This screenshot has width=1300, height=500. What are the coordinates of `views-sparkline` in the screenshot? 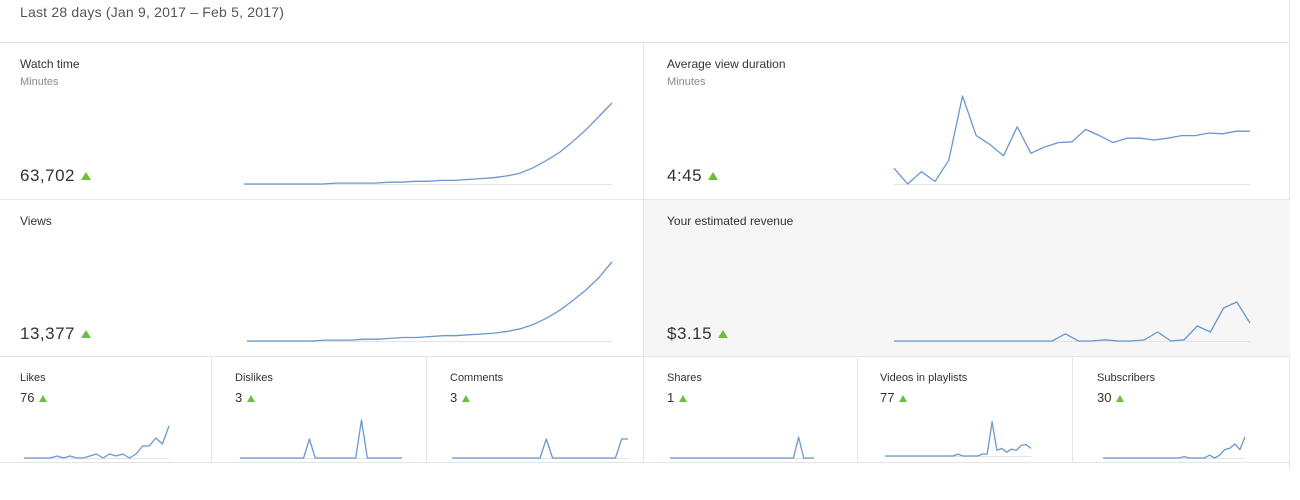 It's located at (430, 301).